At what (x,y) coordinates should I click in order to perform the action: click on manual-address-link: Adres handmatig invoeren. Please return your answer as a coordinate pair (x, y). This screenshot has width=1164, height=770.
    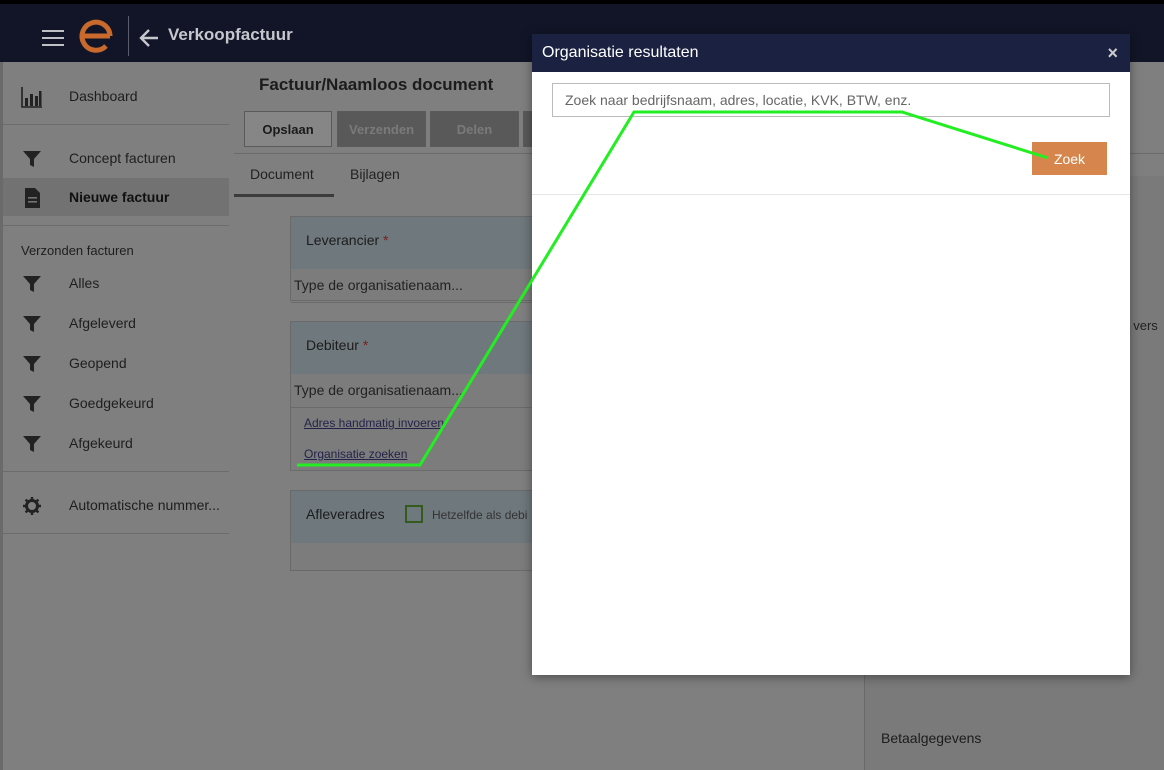
    Looking at the image, I should click on (374, 423).